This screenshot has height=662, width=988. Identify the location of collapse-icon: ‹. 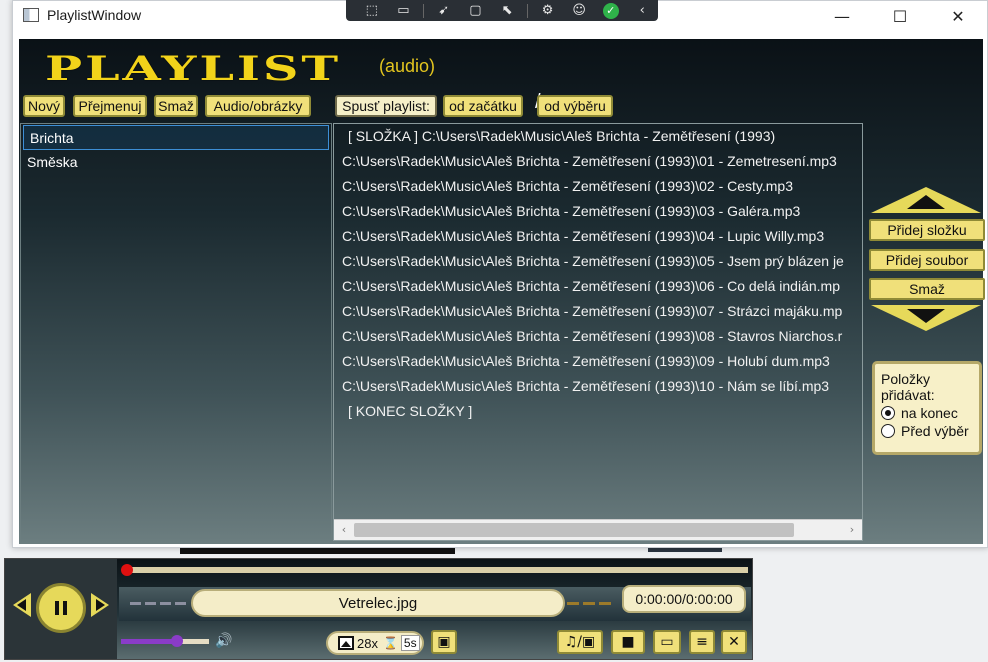
(642, 10).